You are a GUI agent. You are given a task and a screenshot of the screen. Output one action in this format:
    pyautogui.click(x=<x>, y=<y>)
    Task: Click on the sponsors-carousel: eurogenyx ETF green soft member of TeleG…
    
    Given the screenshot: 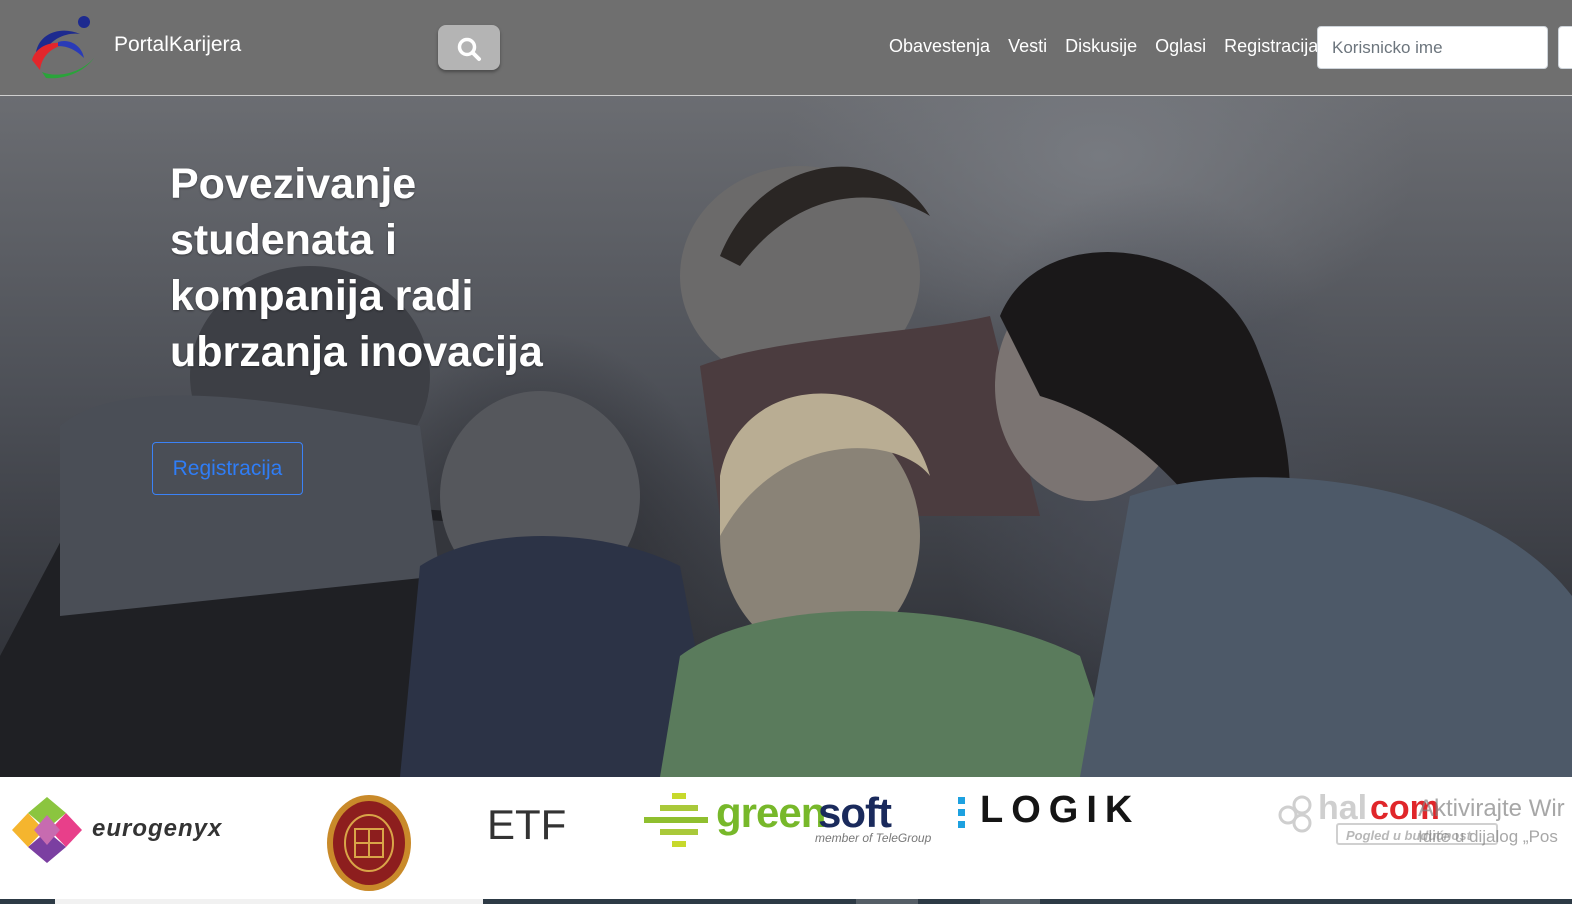 What is the action you would take?
    pyautogui.click(x=786, y=838)
    